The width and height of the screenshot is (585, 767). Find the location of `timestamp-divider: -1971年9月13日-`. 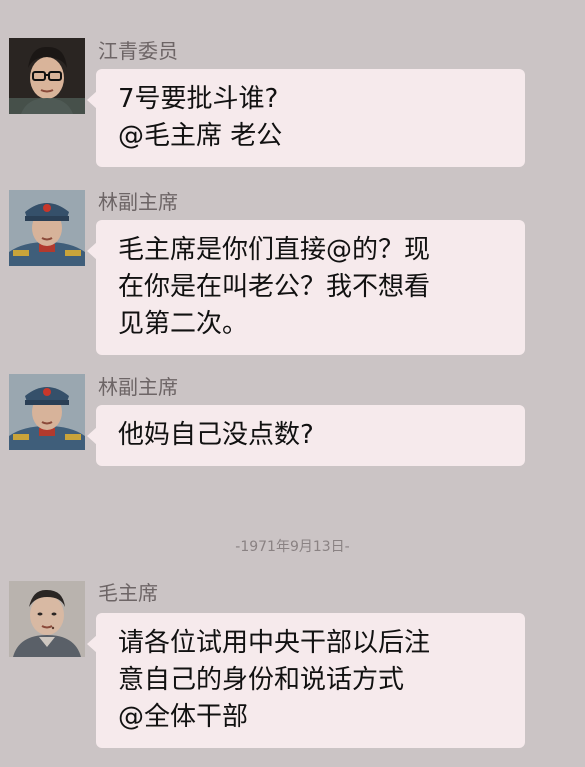

timestamp-divider: -1971年9月13日- is located at coordinates (292, 547).